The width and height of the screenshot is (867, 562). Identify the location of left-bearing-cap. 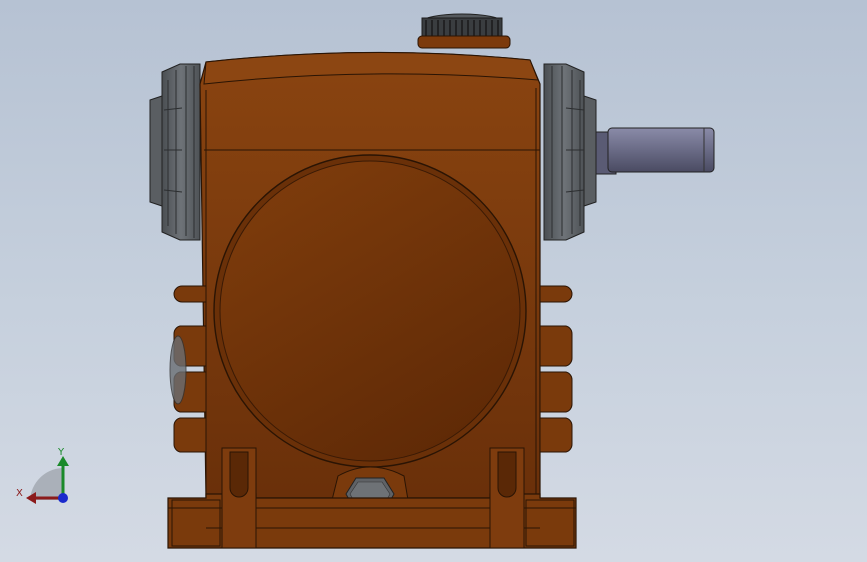
(175, 152).